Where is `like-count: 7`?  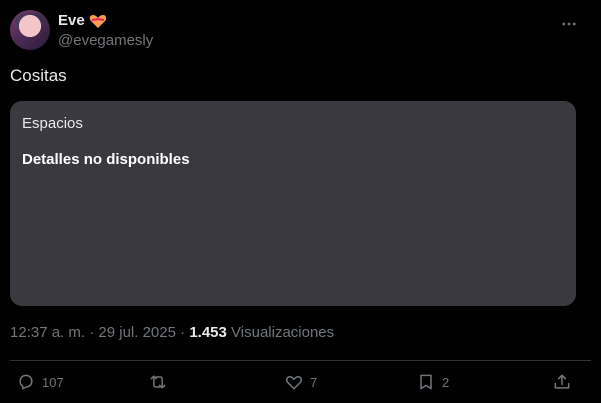 like-count: 7 is located at coordinates (314, 382).